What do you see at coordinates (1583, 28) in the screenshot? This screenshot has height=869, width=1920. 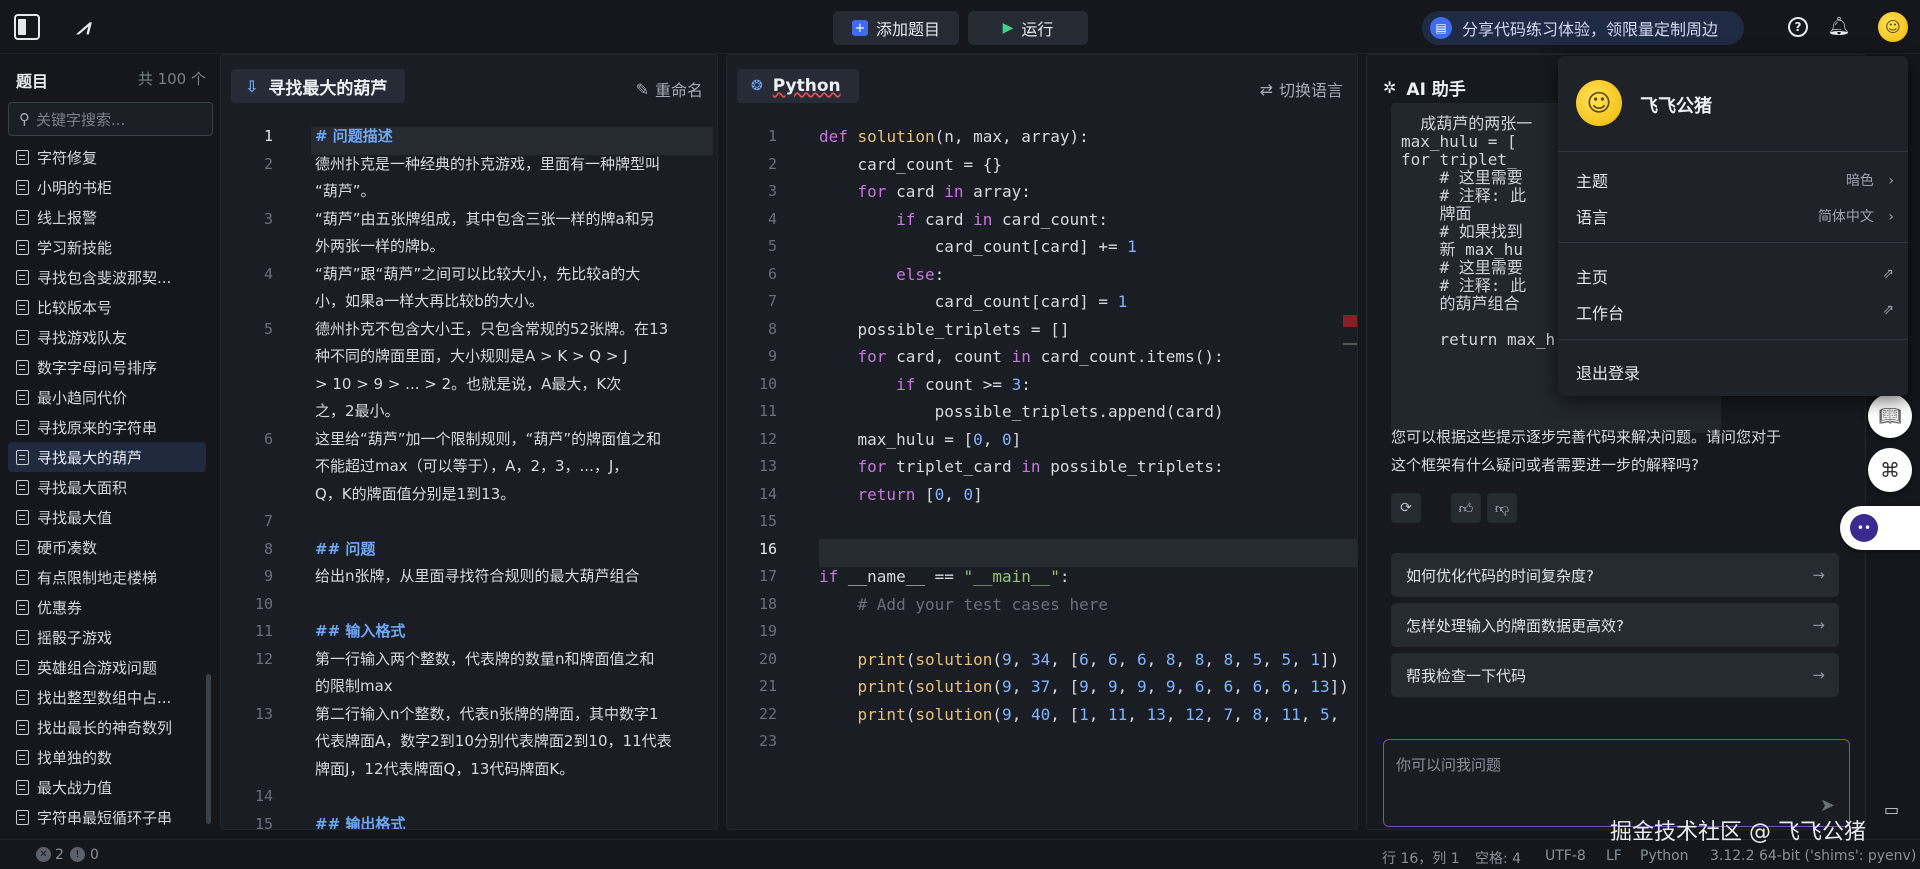 I see `promo-banner: ▤ 分享代码练习体验，领限量定制周边` at bounding box center [1583, 28].